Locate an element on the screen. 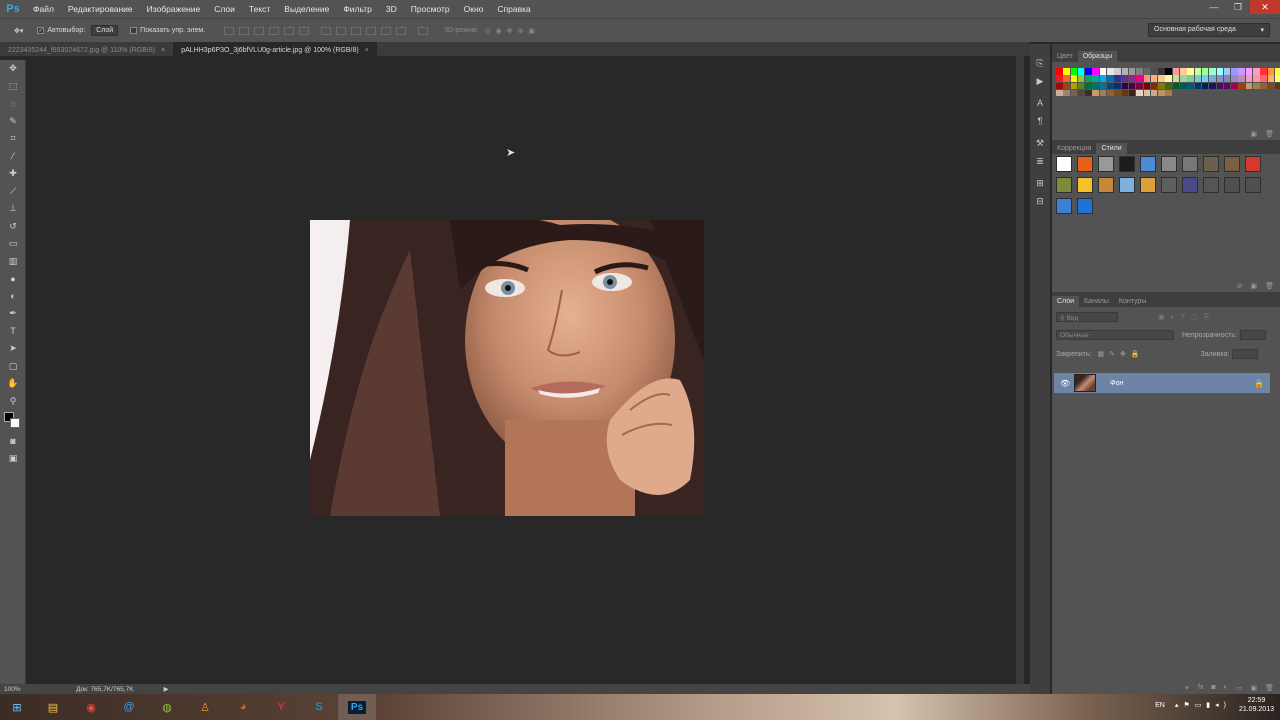  menu-select: Выделение is located at coordinates (306, 9).